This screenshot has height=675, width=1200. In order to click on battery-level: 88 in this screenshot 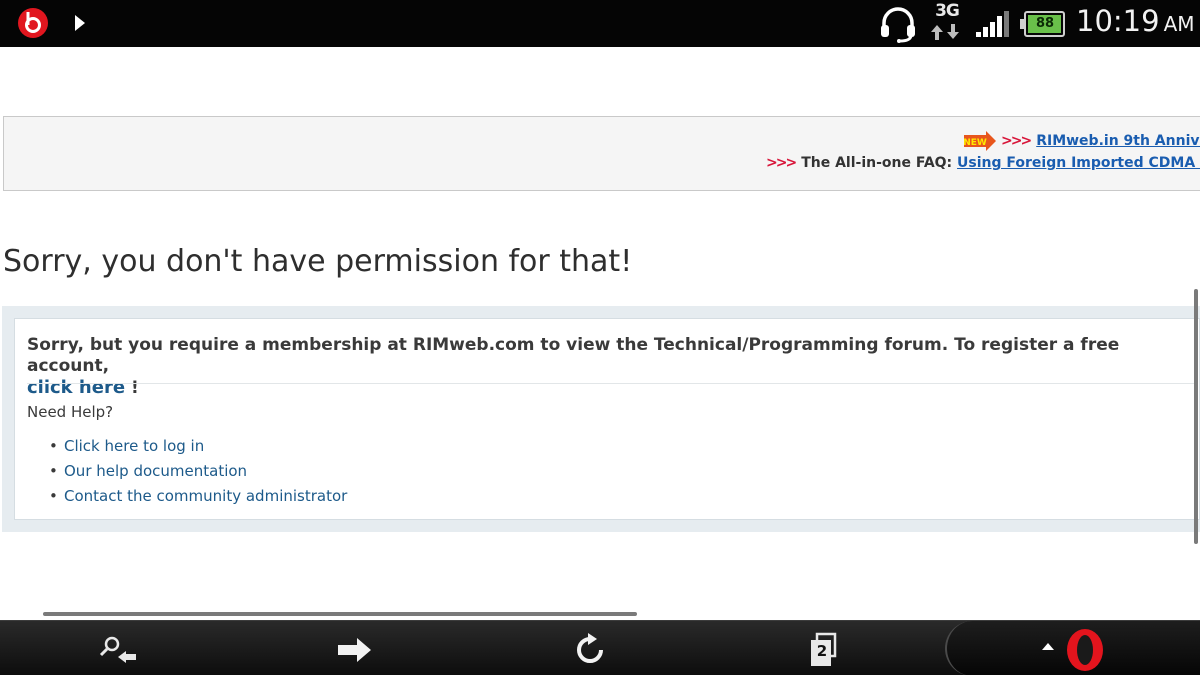, I will do `click(1045, 23)`.